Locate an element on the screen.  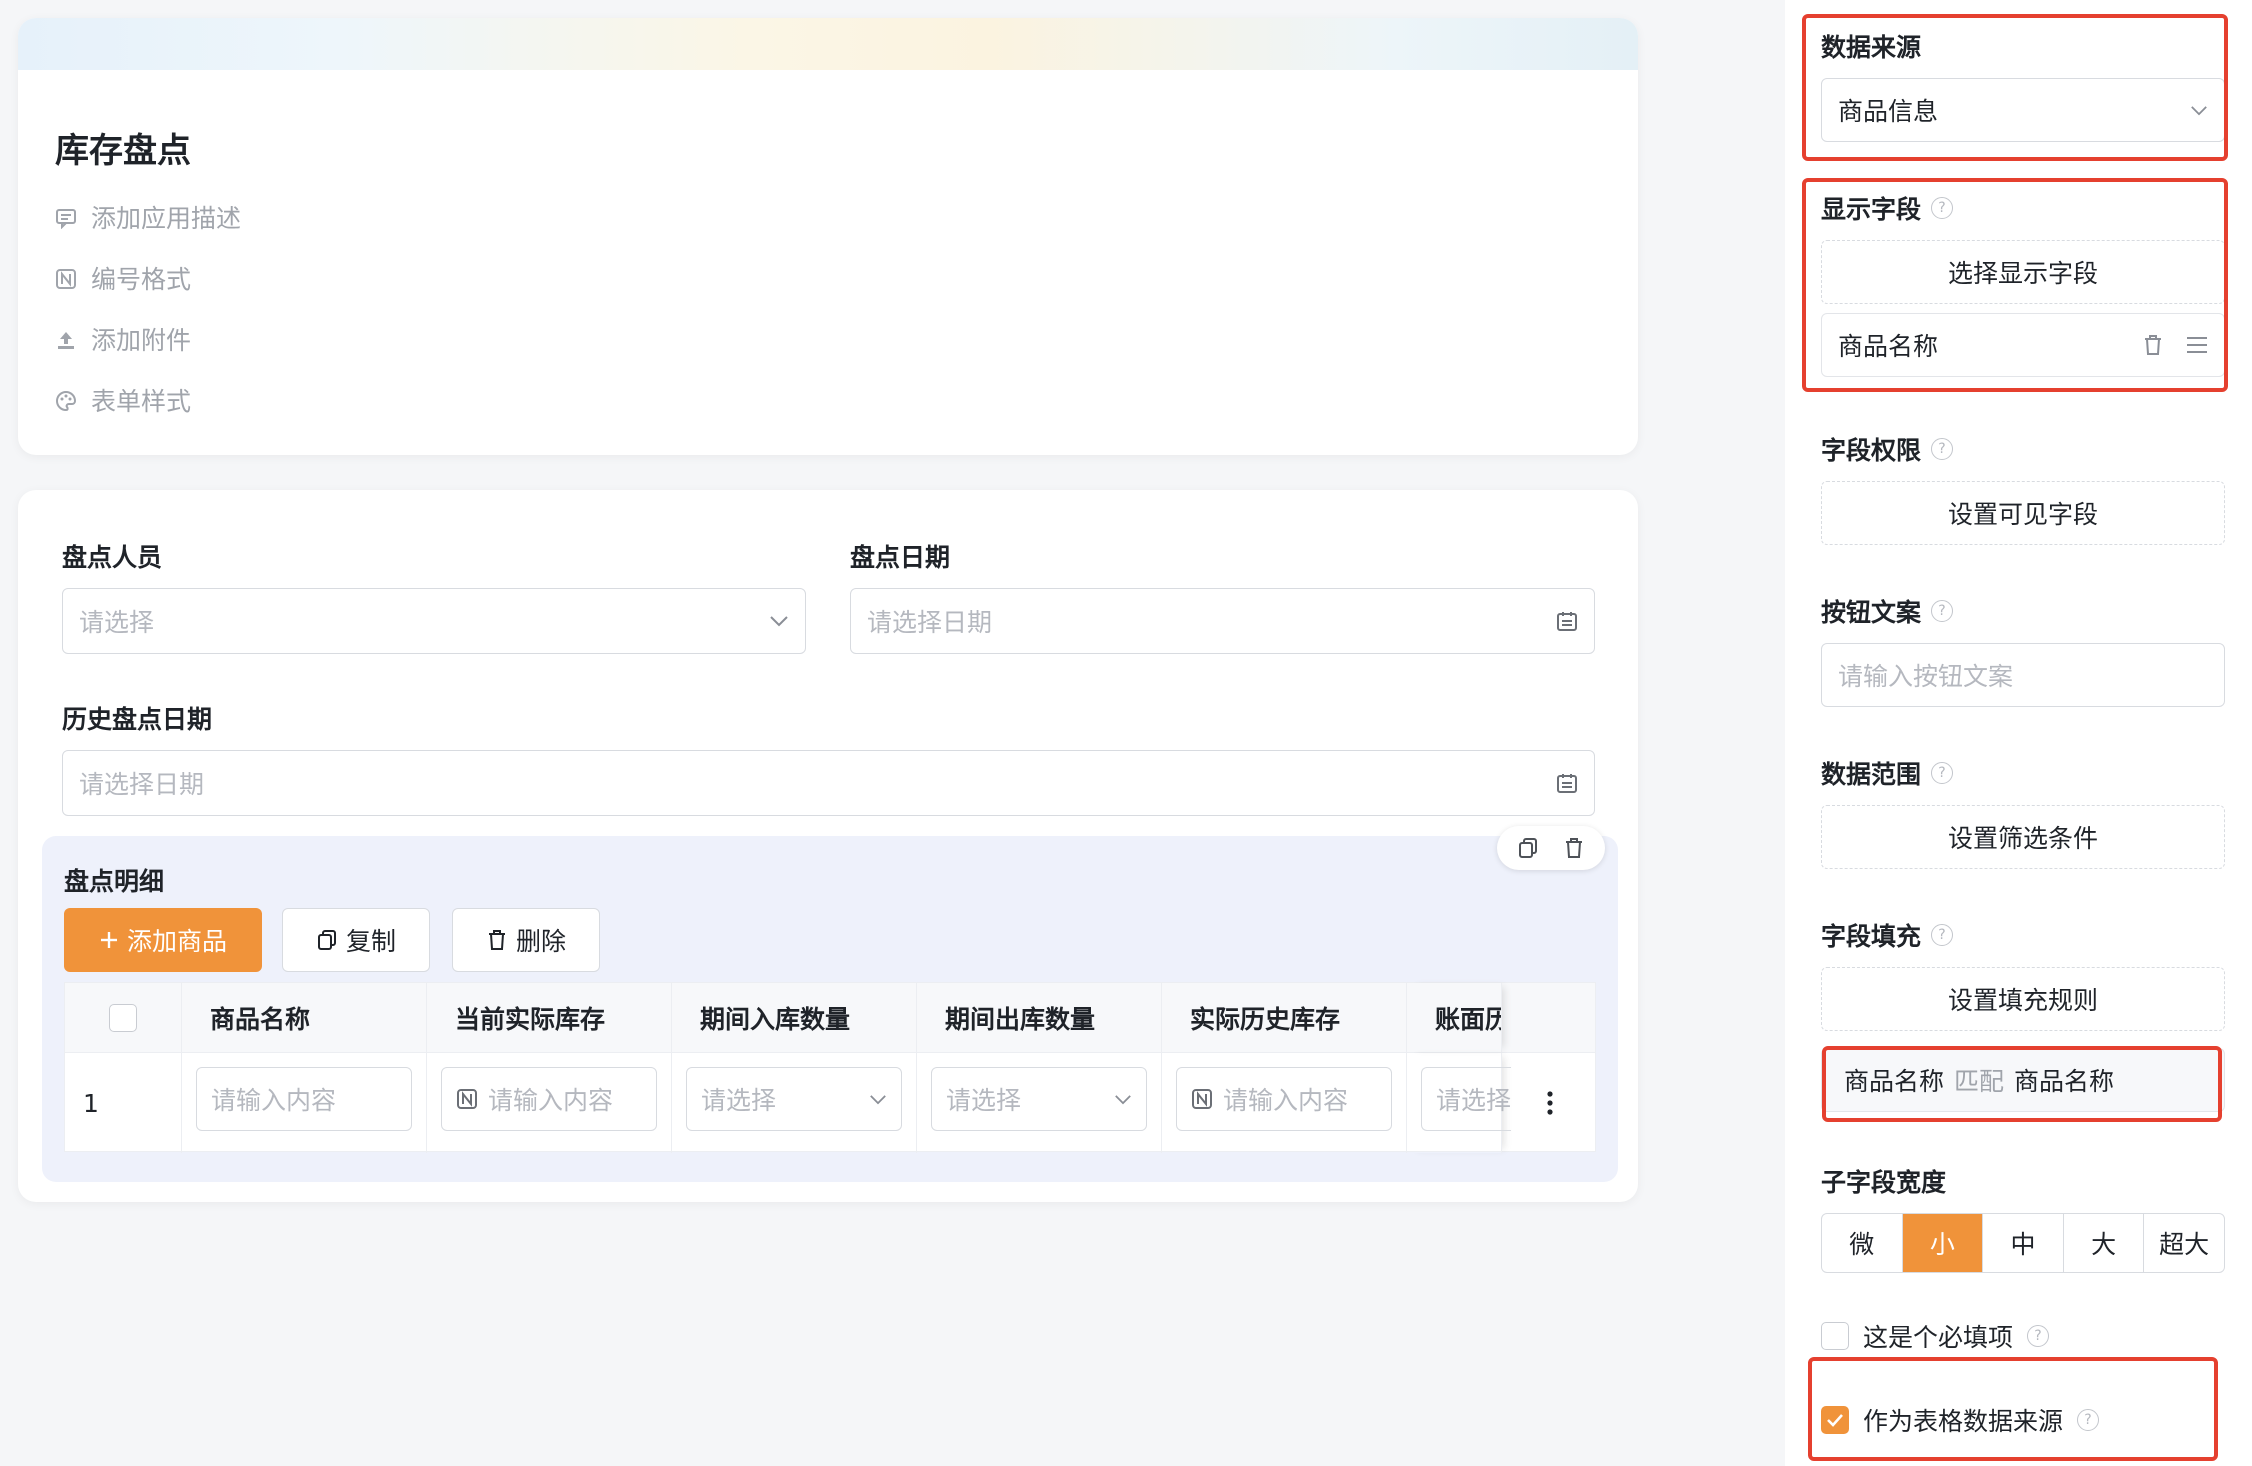
product-name-input: 请输入内容 is located at coordinates (304, 1099).